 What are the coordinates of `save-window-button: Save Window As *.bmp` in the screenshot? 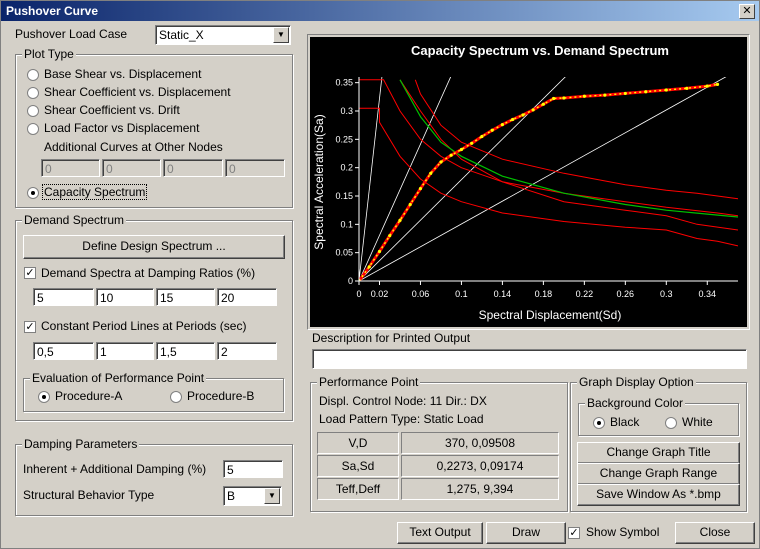 It's located at (658, 495).